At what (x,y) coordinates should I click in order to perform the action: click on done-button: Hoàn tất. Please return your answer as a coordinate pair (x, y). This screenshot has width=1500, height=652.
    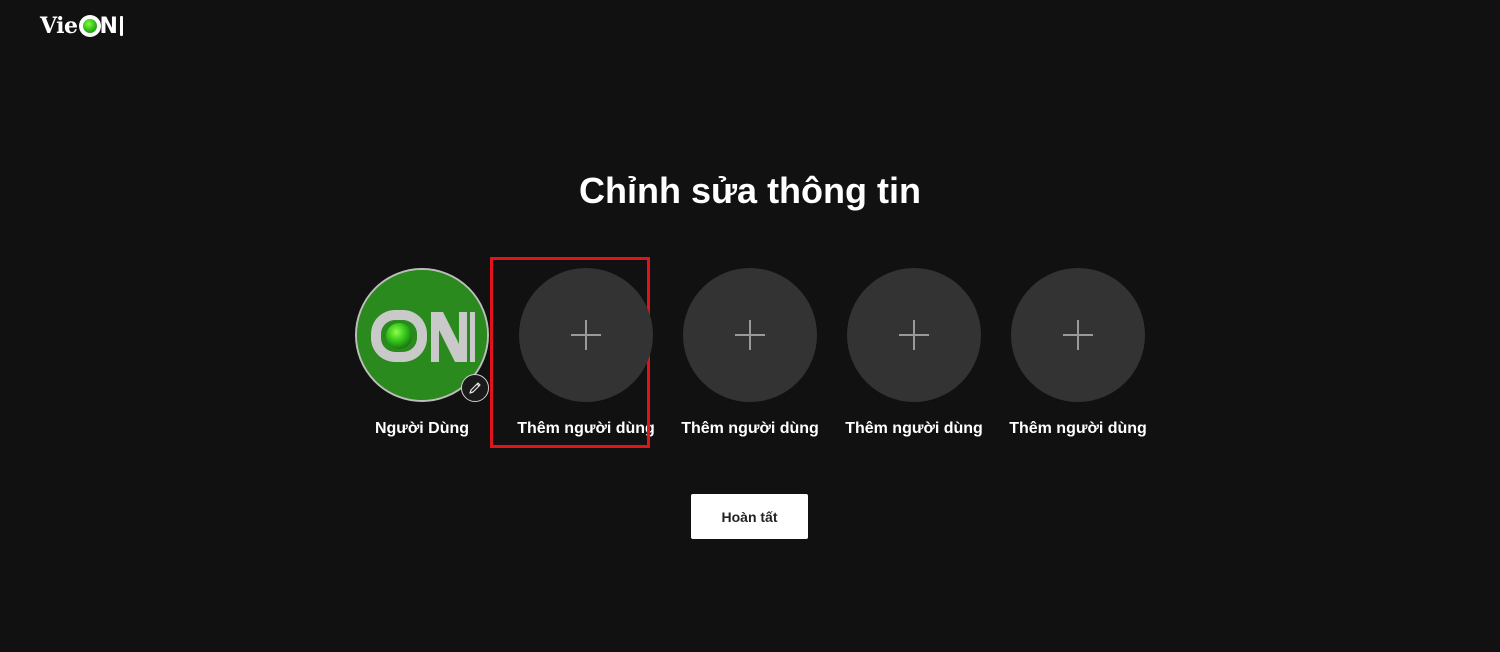
    Looking at the image, I should click on (749, 516).